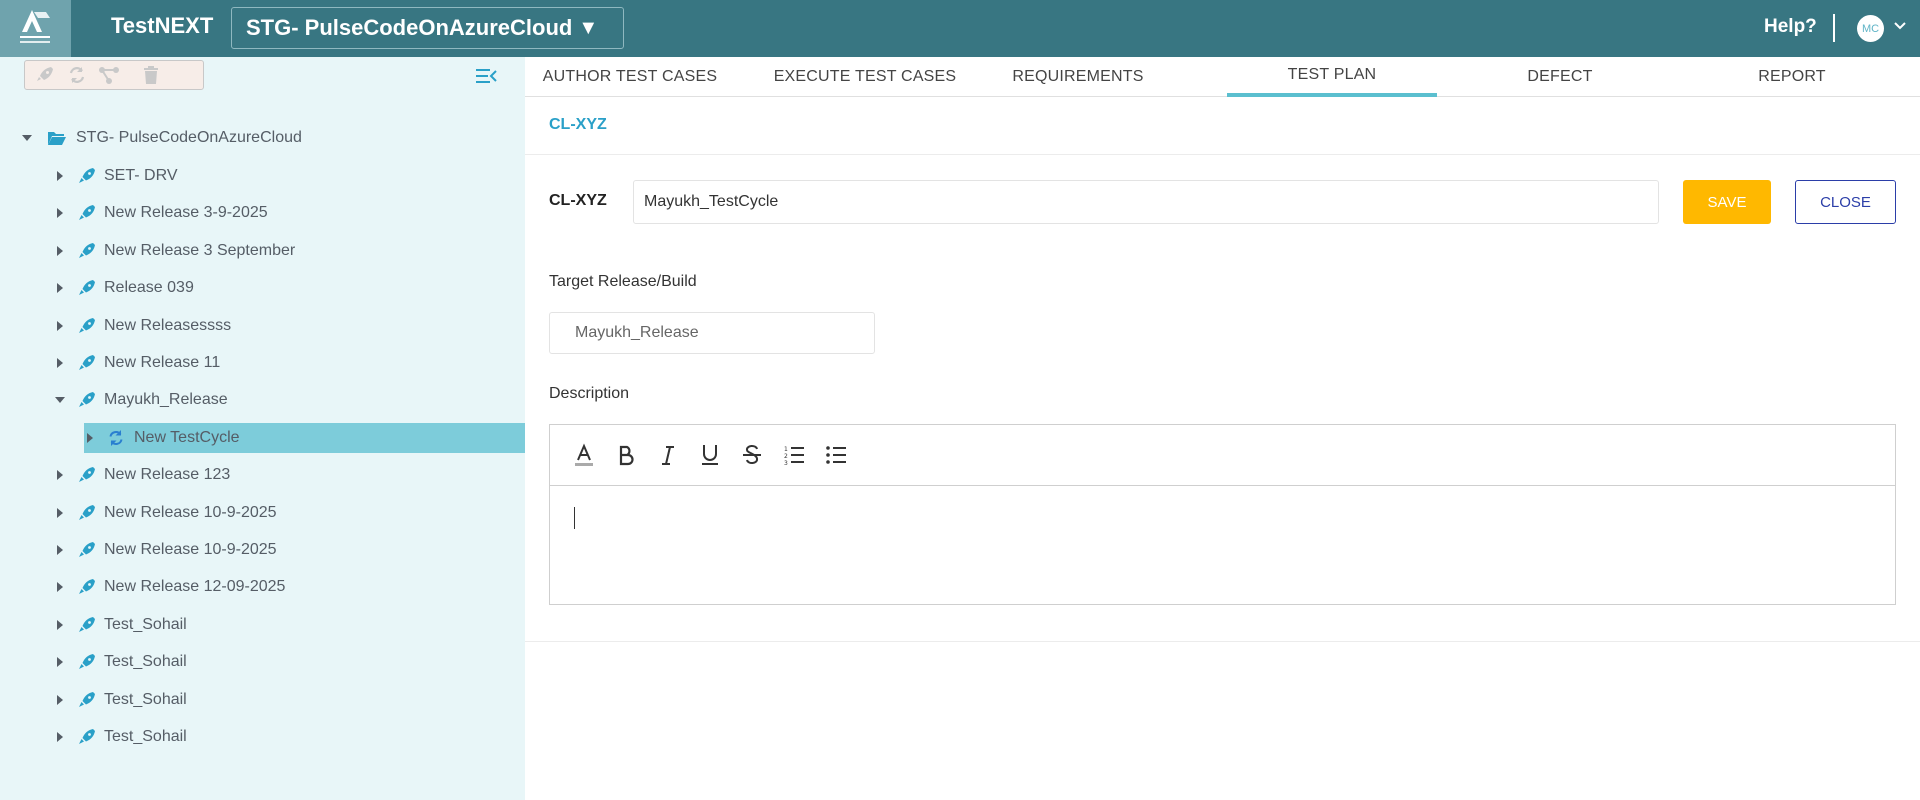 Image resolution: width=1920 pixels, height=800 pixels. What do you see at coordinates (1222, 545) in the screenshot?
I see `editor-body` at bounding box center [1222, 545].